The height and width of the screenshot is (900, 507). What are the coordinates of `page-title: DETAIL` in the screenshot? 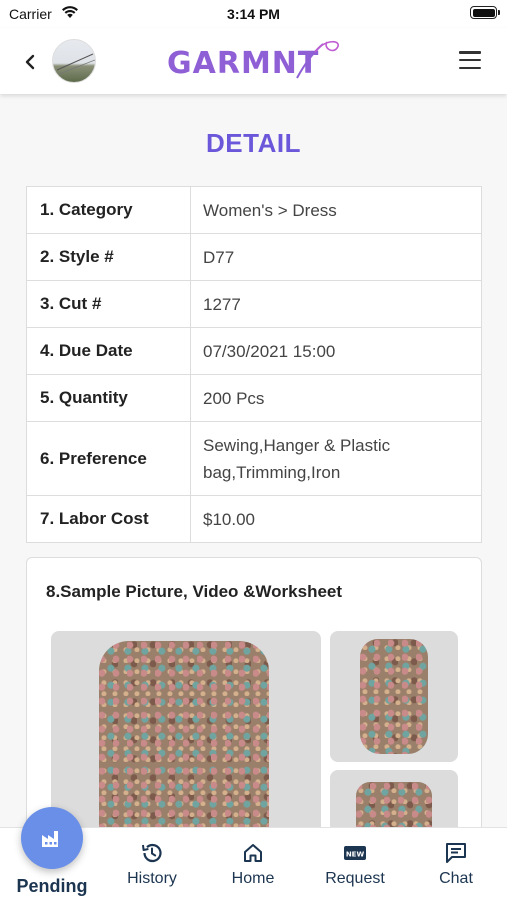 It's located at (253, 143).